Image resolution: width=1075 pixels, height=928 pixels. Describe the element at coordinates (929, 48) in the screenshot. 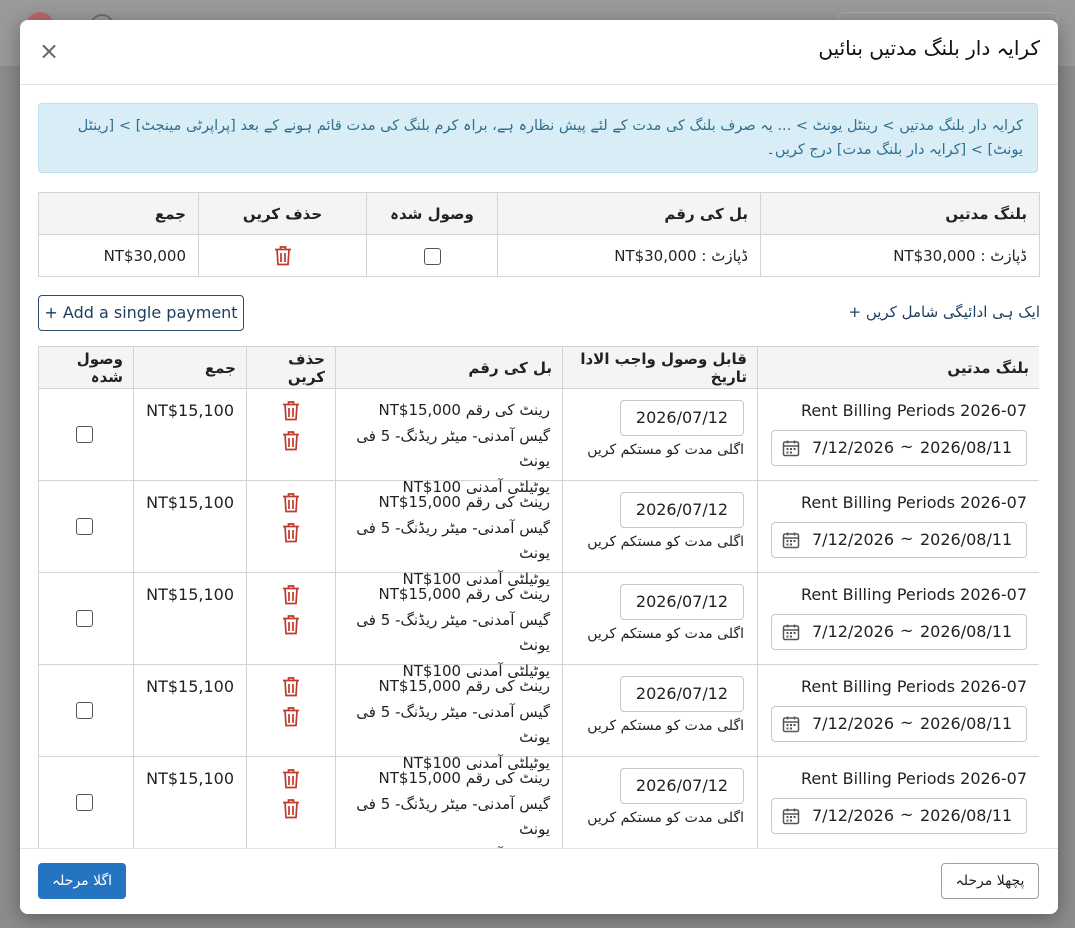

I see `dialog-title: کرایہ دار بلنگ مدتیں بنائیں` at that location.